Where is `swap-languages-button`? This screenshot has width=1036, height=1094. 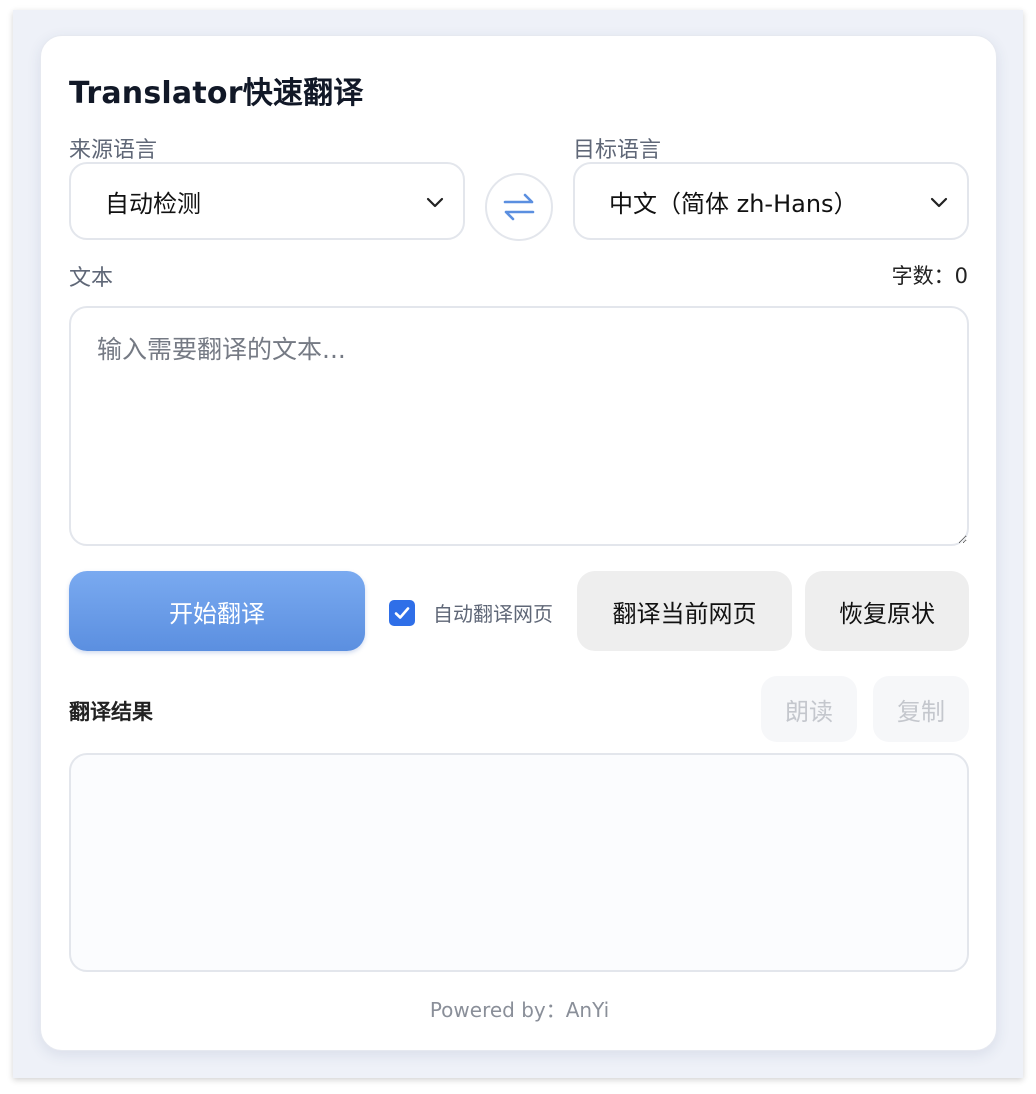
swap-languages-button is located at coordinates (519, 207).